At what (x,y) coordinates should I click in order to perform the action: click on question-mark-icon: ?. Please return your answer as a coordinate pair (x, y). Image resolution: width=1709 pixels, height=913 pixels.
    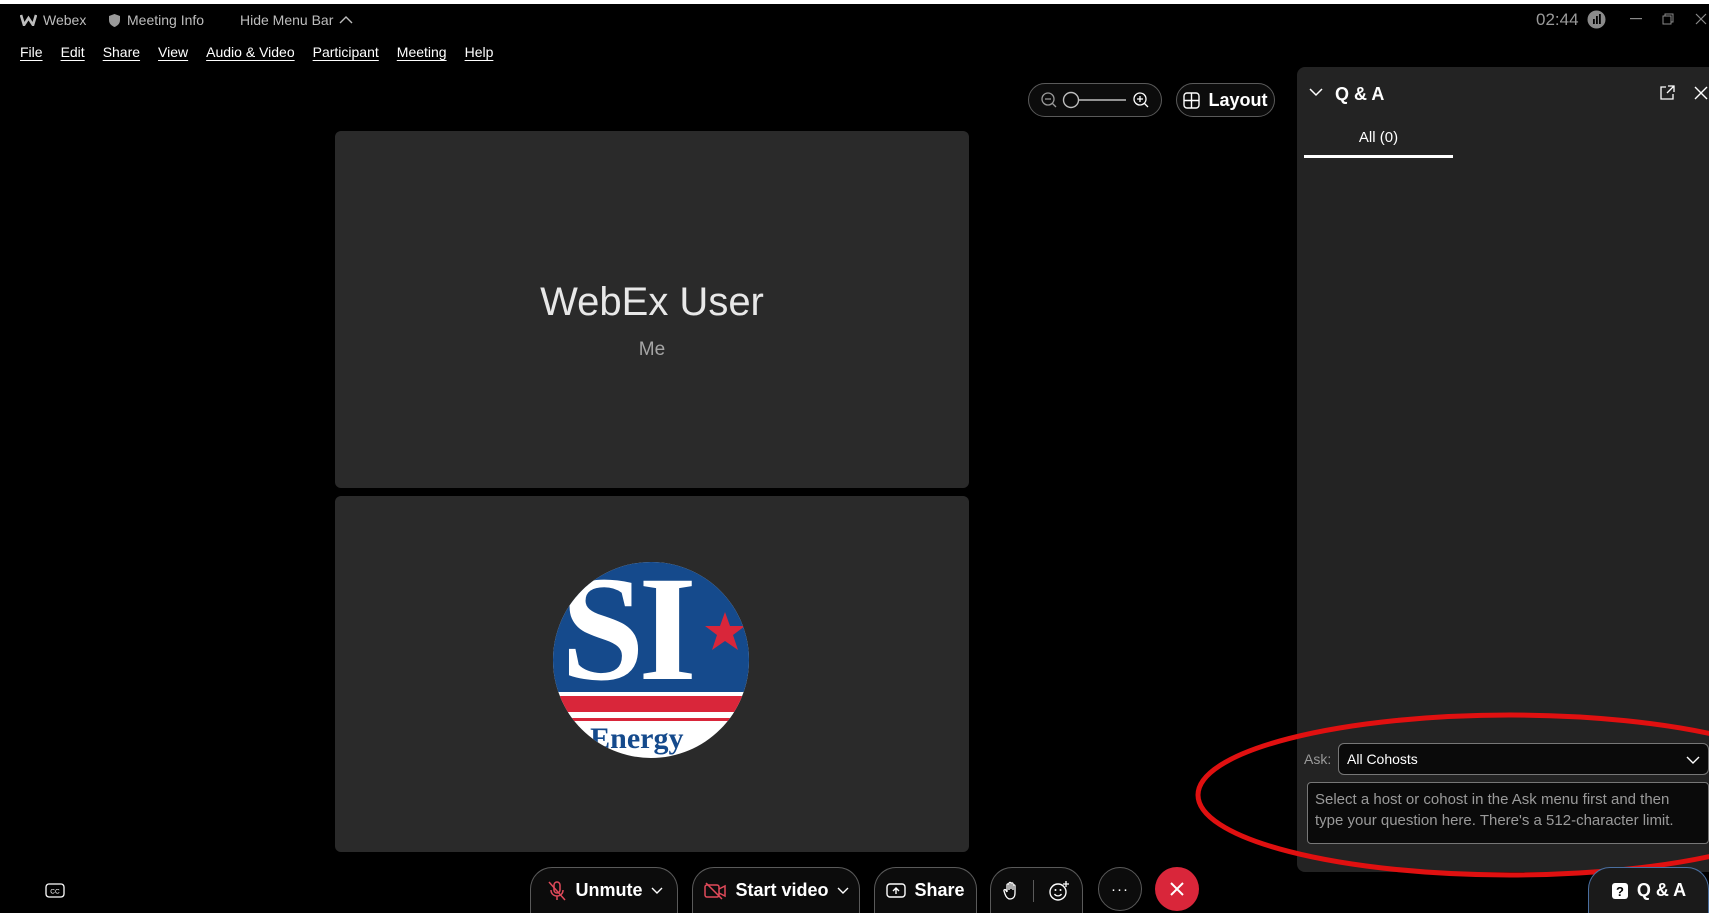
    Looking at the image, I should click on (1619, 890).